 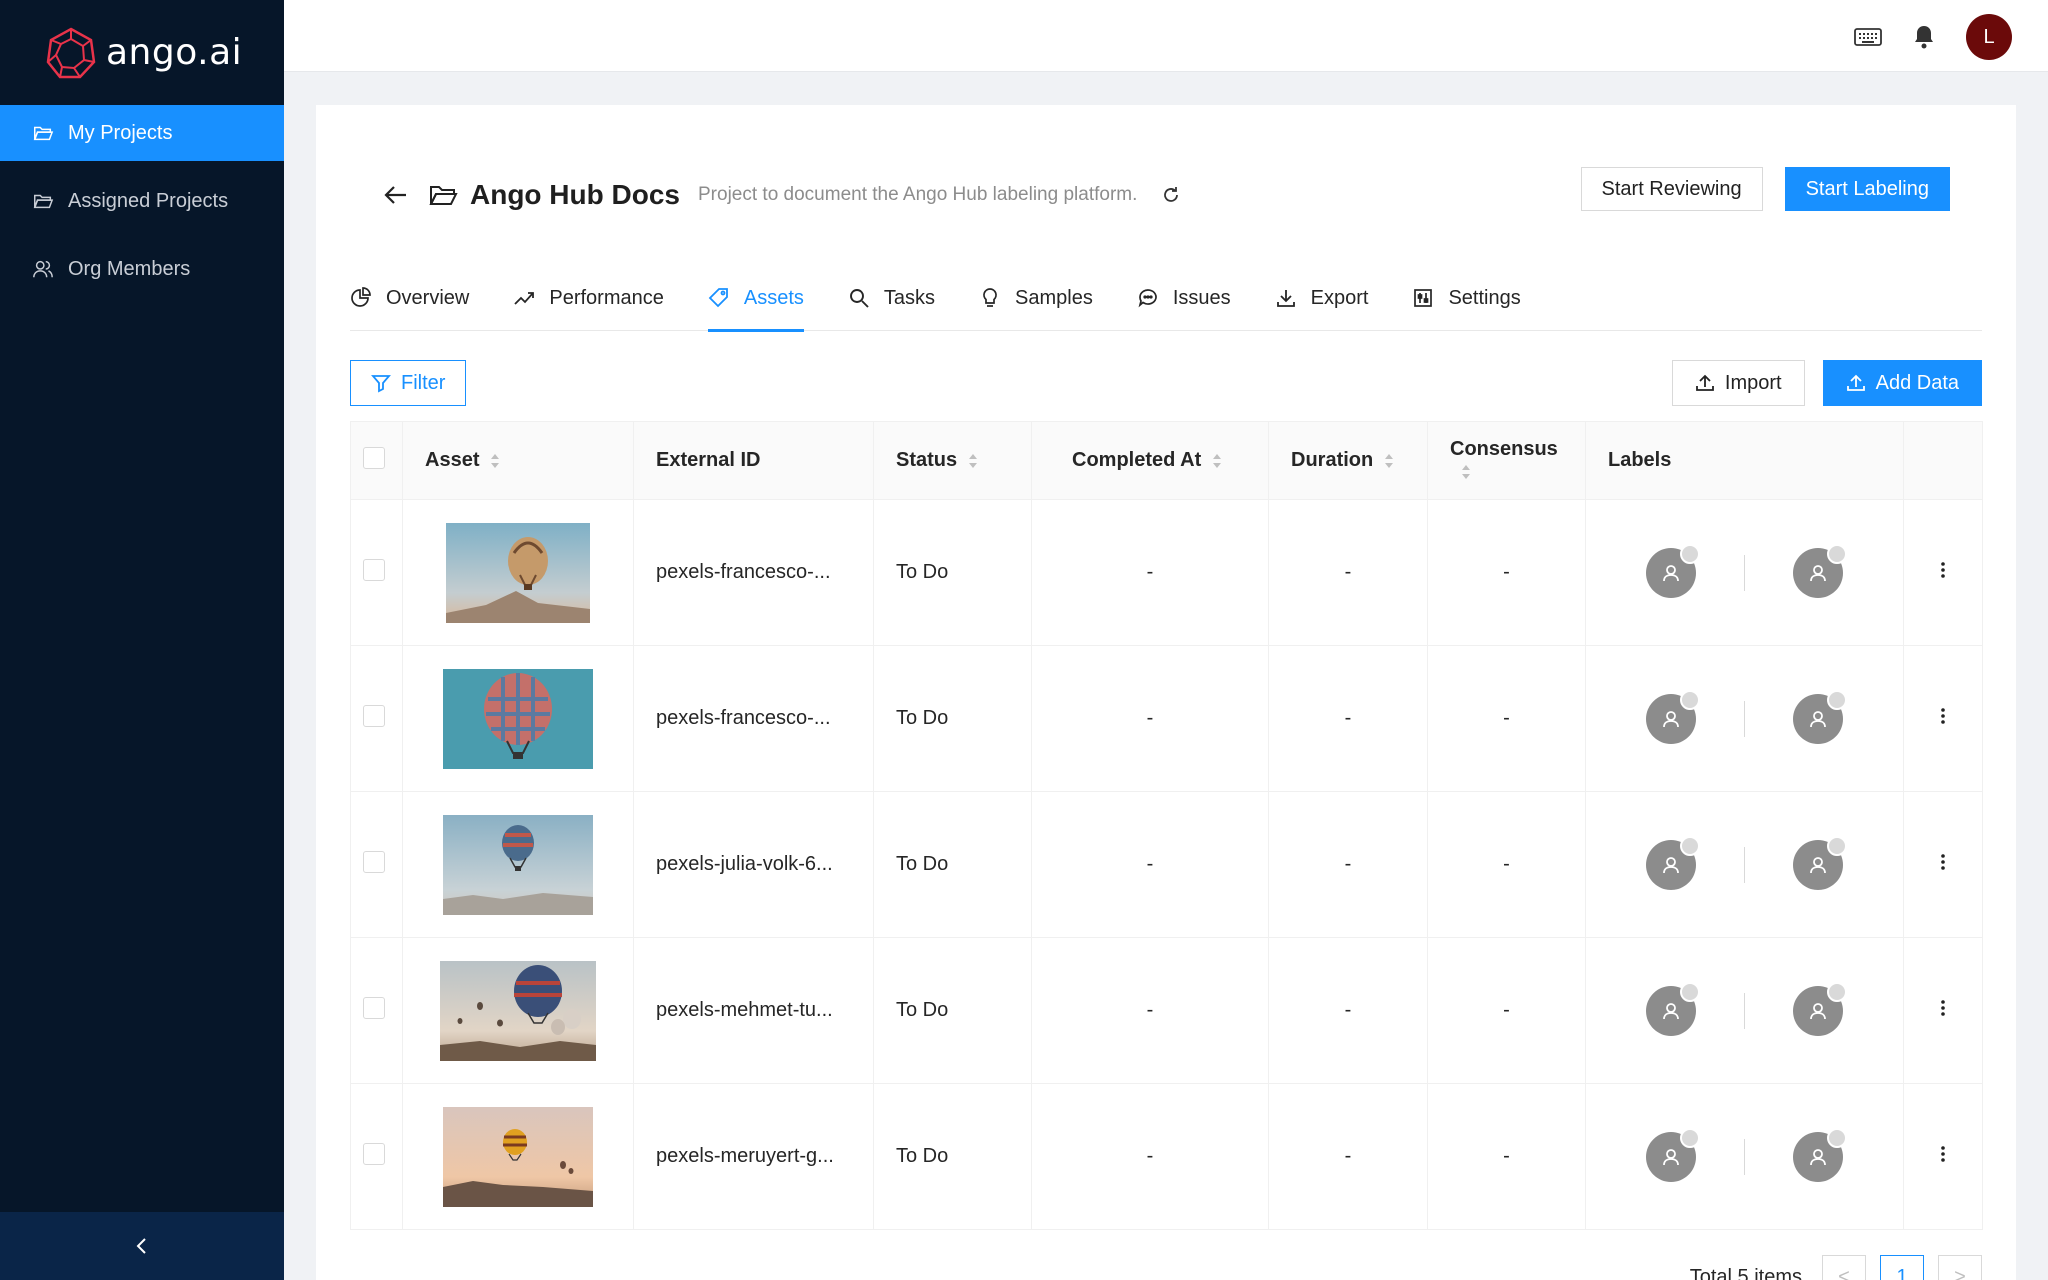 I want to click on sidebar-item-label: My Projects, so click(x=120, y=132).